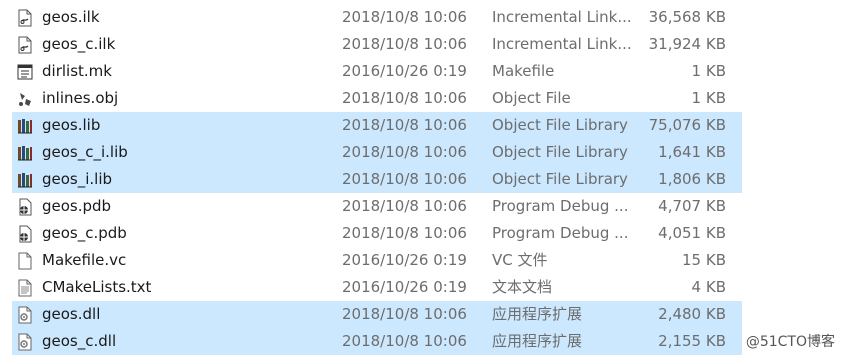  What do you see at coordinates (687, 17) in the screenshot?
I see `file-size: 36,568 KB` at bounding box center [687, 17].